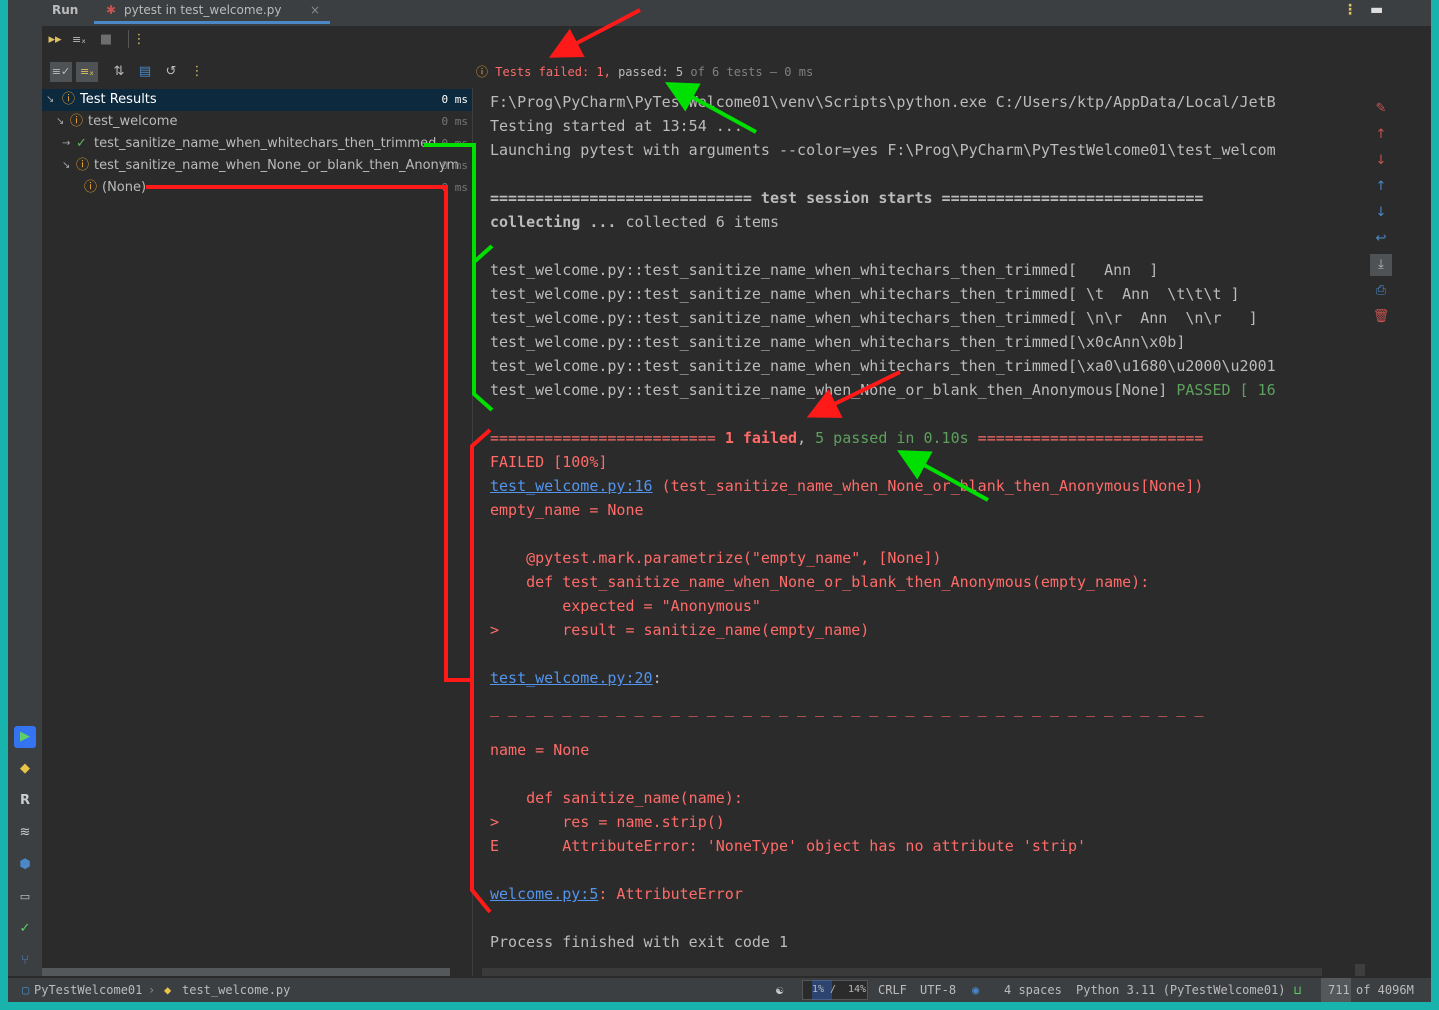  What do you see at coordinates (657, 678) in the screenshot?
I see `location-detail: :` at bounding box center [657, 678].